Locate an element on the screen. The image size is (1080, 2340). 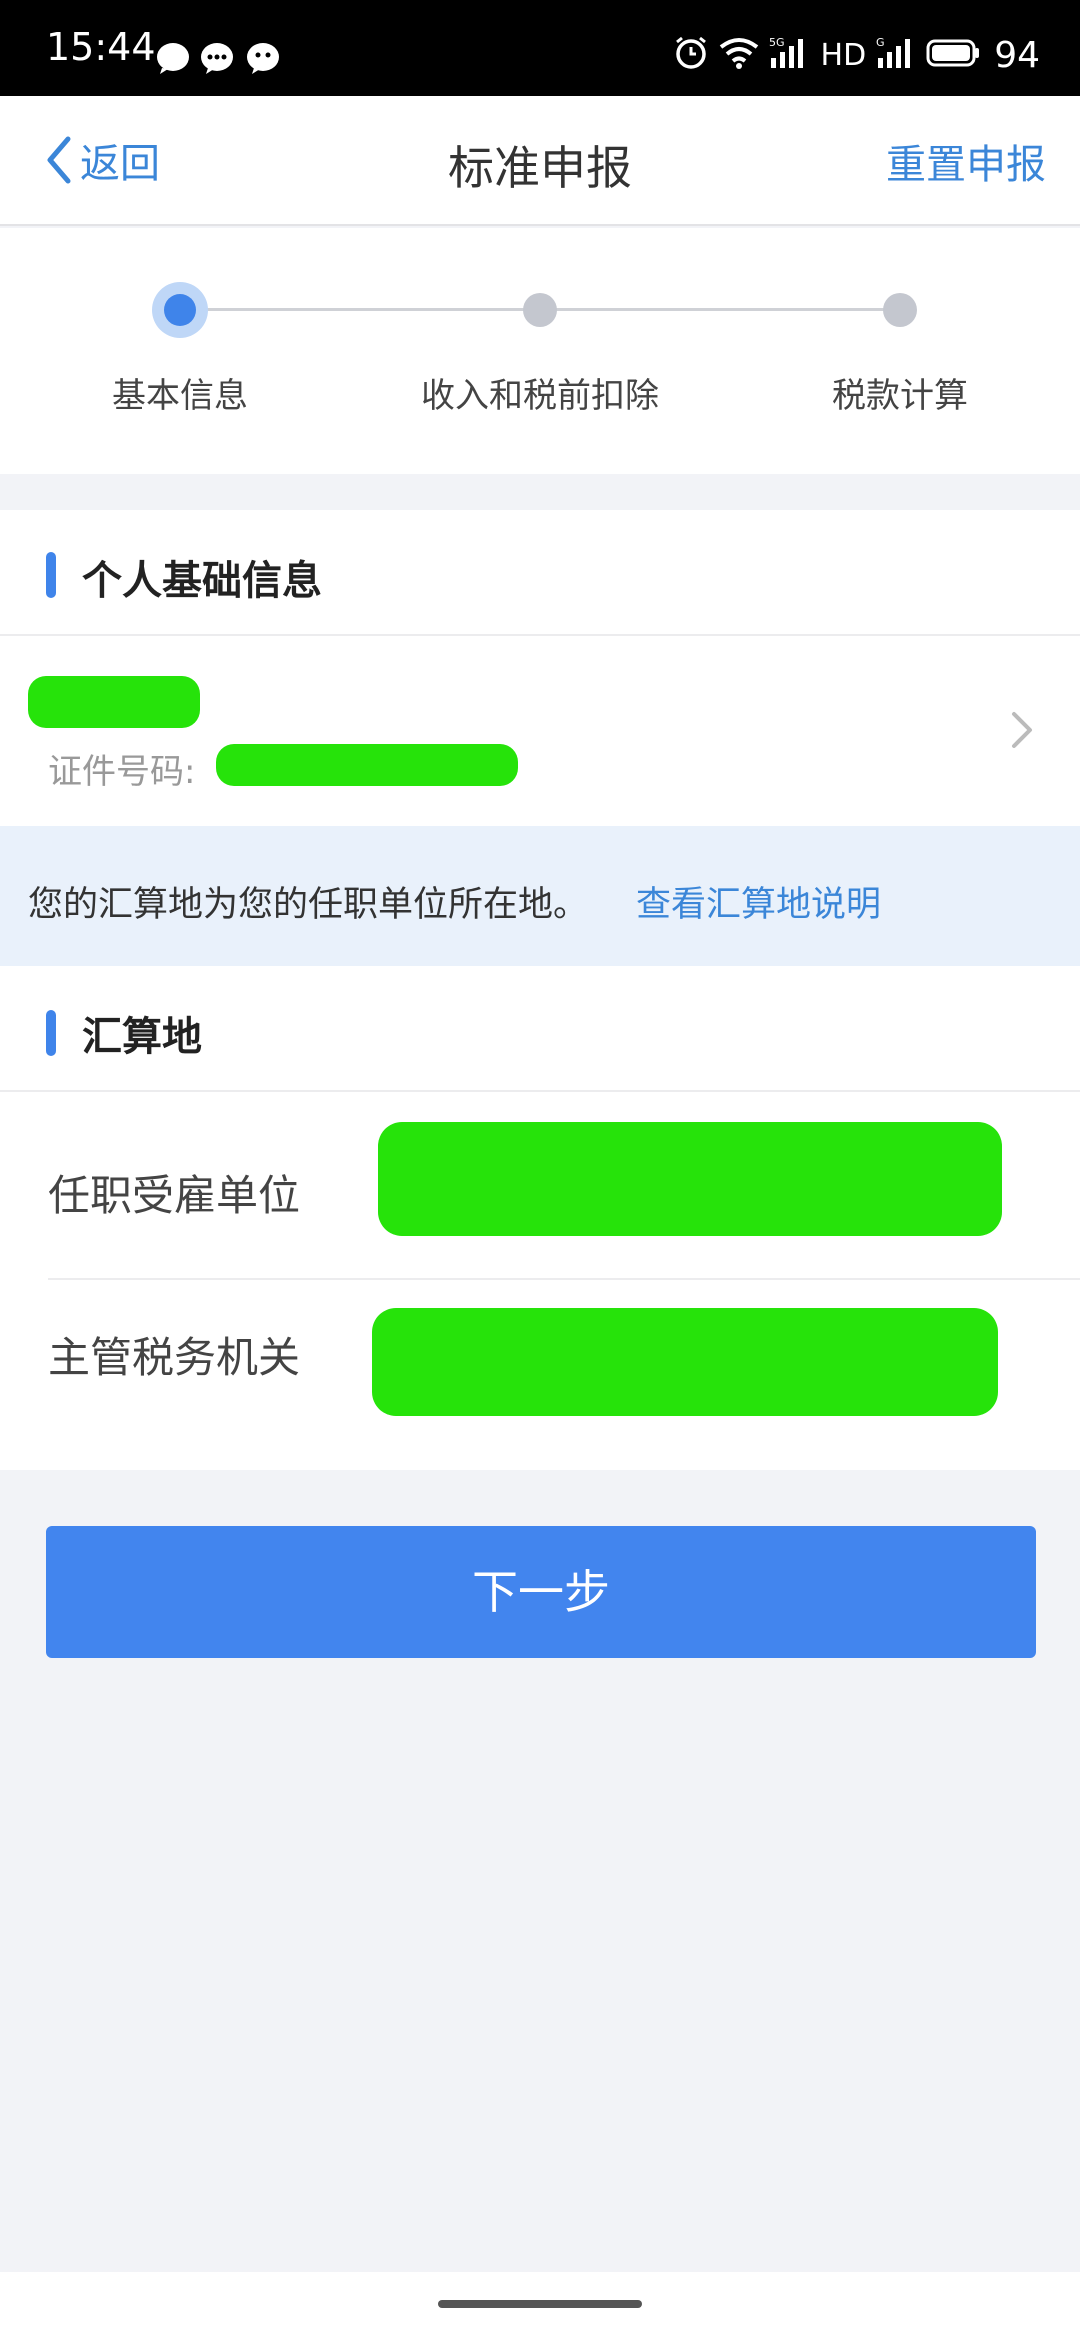
wifi-icon is located at coordinates (739, 55).